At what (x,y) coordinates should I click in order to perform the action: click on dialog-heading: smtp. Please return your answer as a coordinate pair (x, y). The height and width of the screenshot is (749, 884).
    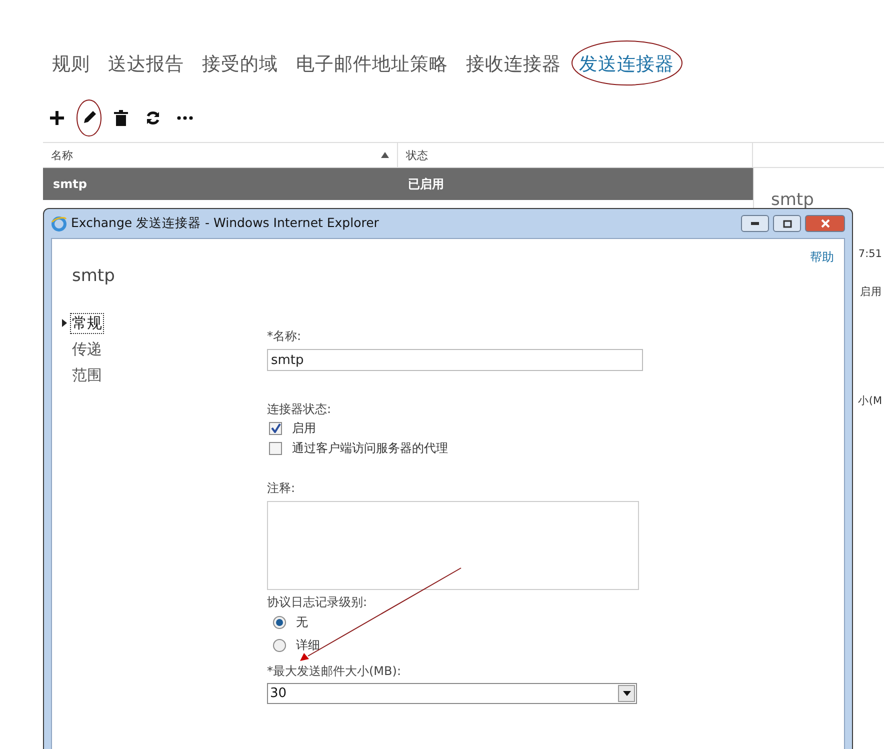
    Looking at the image, I should click on (94, 276).